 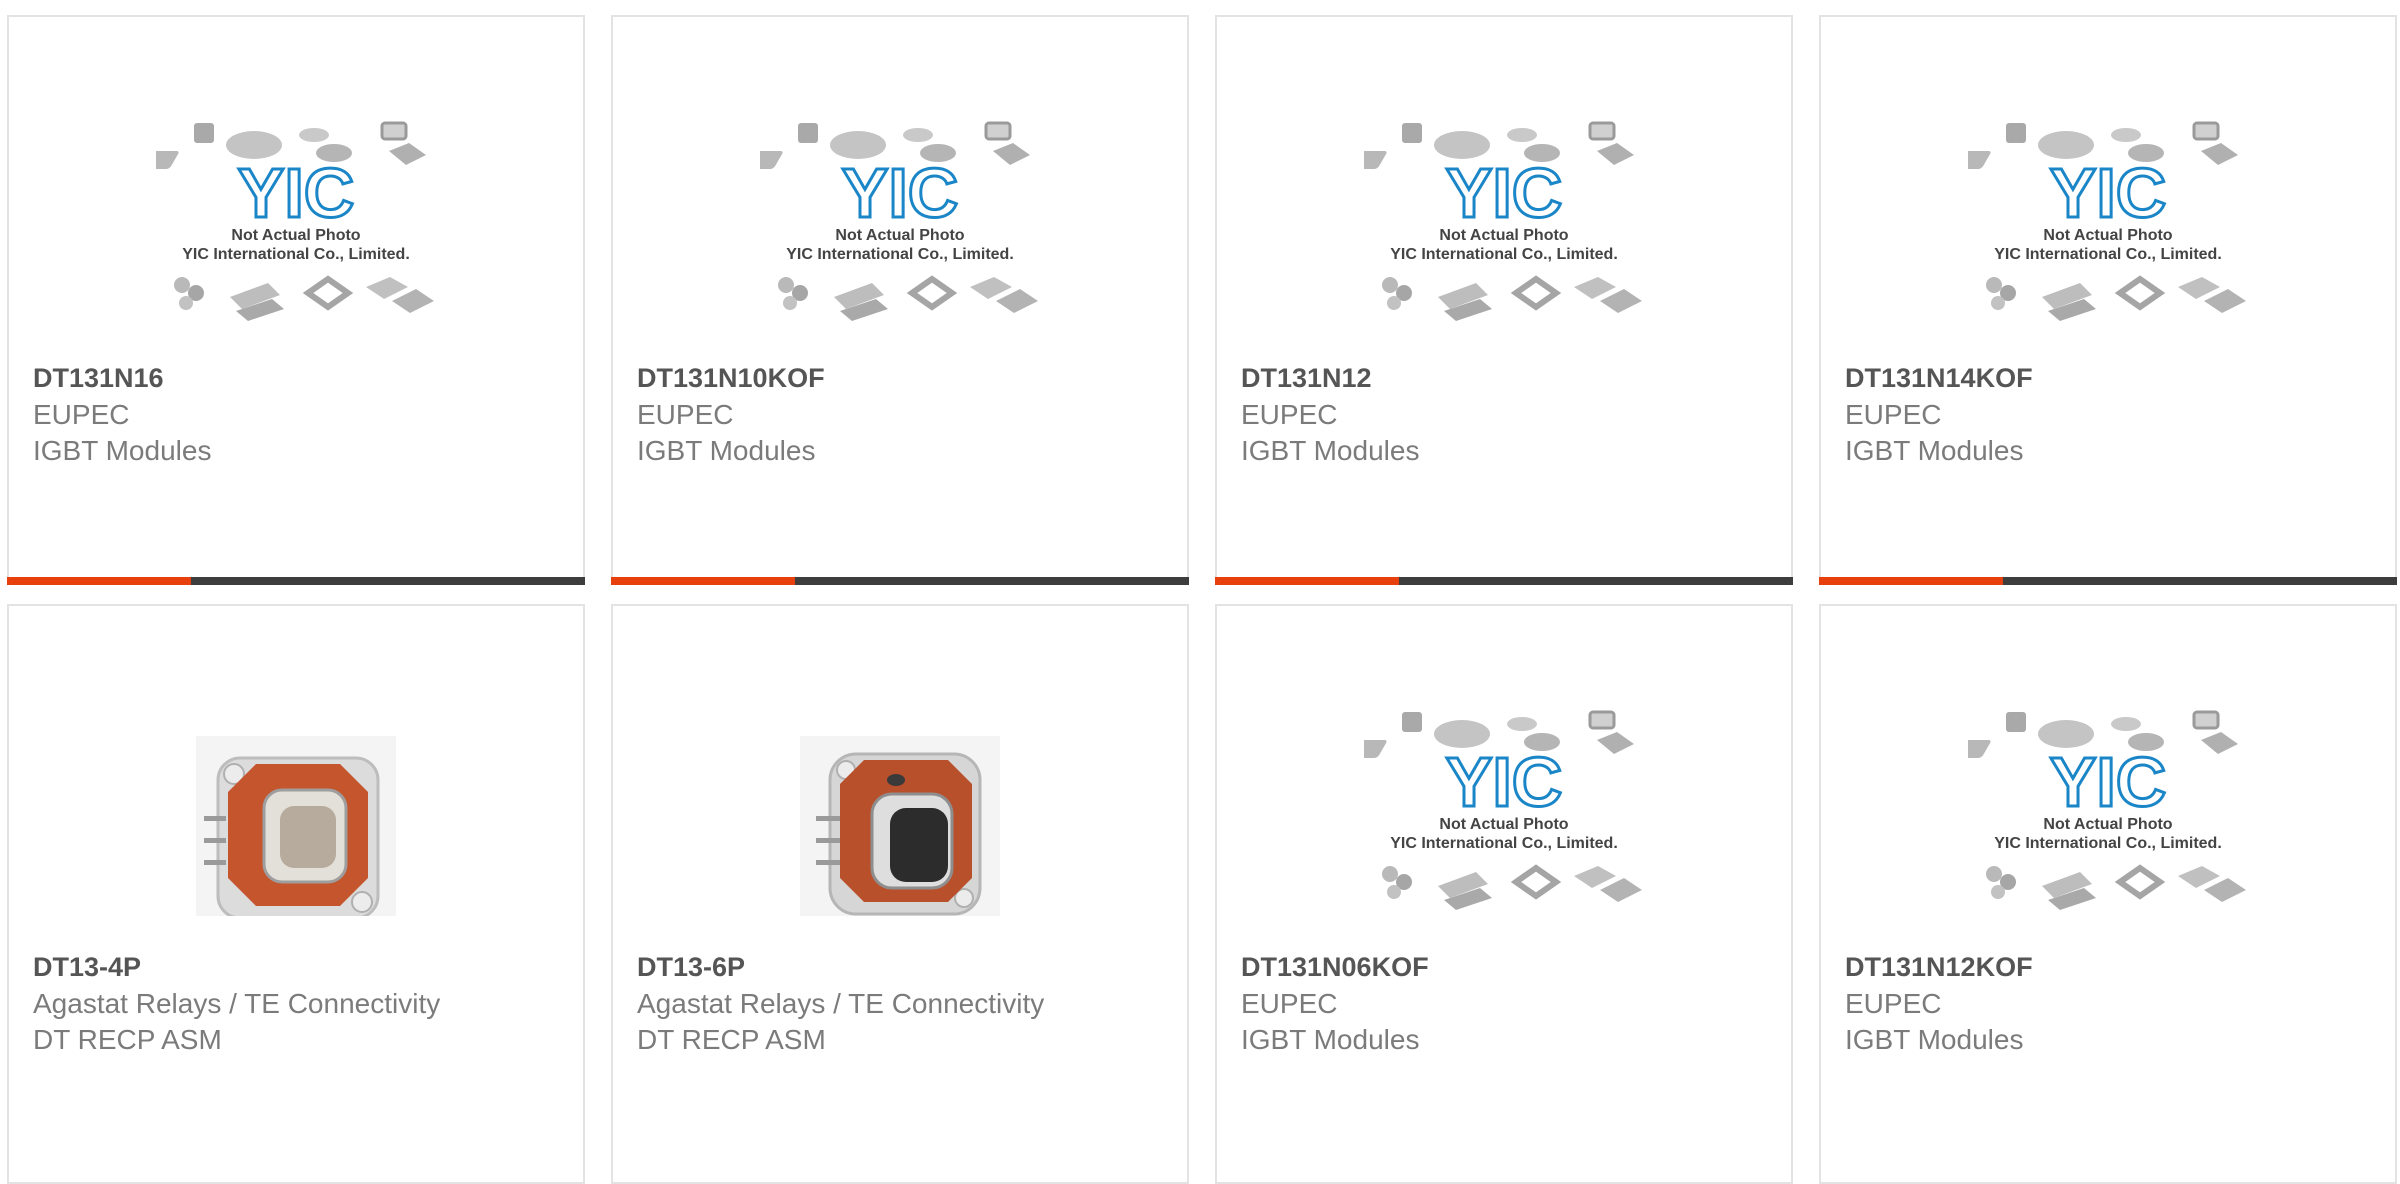 I want to click on connector-photo-gray, so click(x=296, y=826).